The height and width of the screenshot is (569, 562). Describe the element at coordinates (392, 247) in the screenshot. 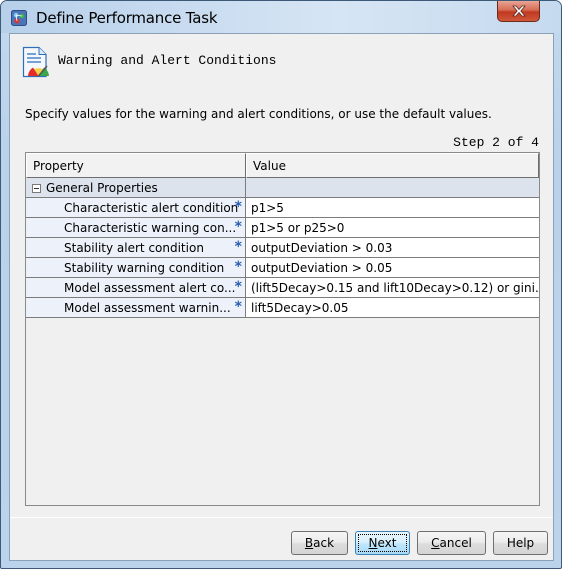

I see `value-cell: outputDeviation > 0.03` at that location.